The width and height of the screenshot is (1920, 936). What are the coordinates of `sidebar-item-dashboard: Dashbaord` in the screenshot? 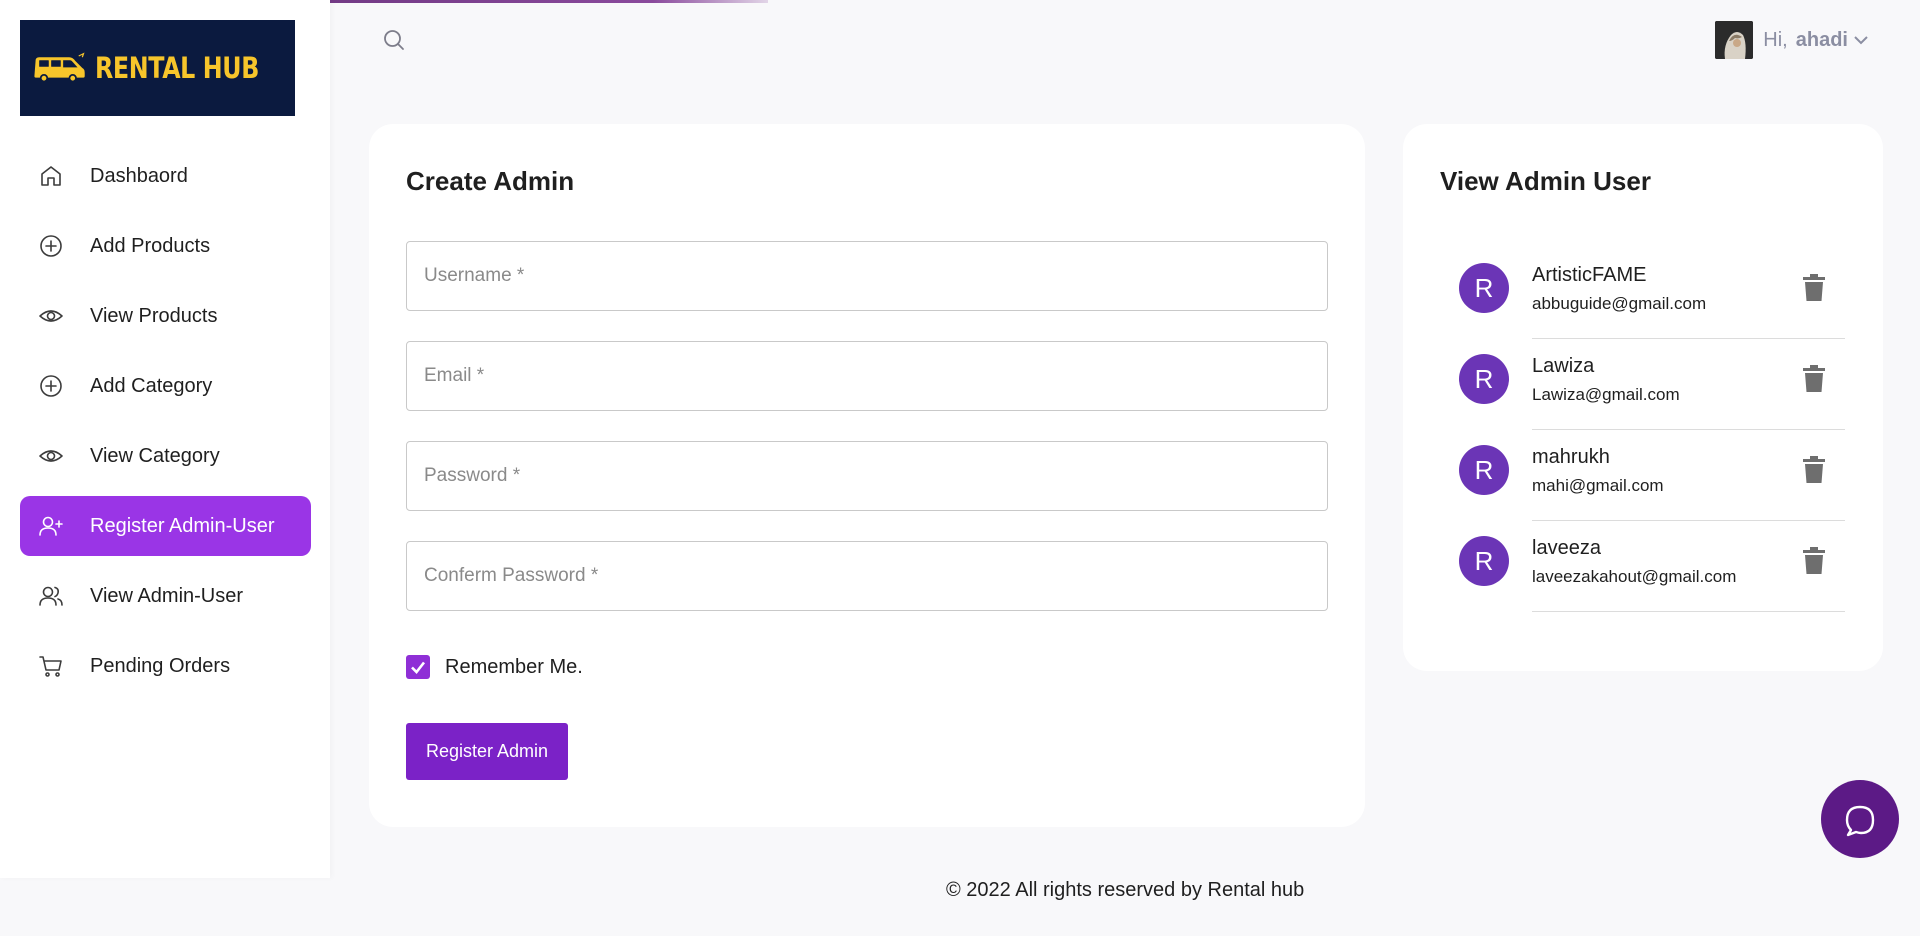 It's located at (165, 176).